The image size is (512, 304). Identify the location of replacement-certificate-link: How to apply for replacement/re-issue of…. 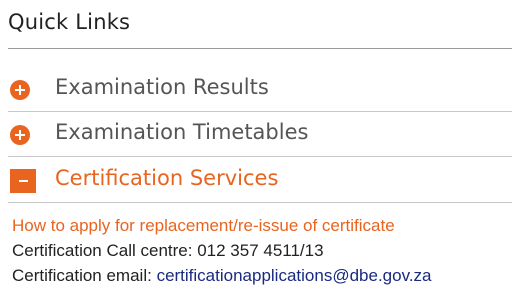
(203, 225).